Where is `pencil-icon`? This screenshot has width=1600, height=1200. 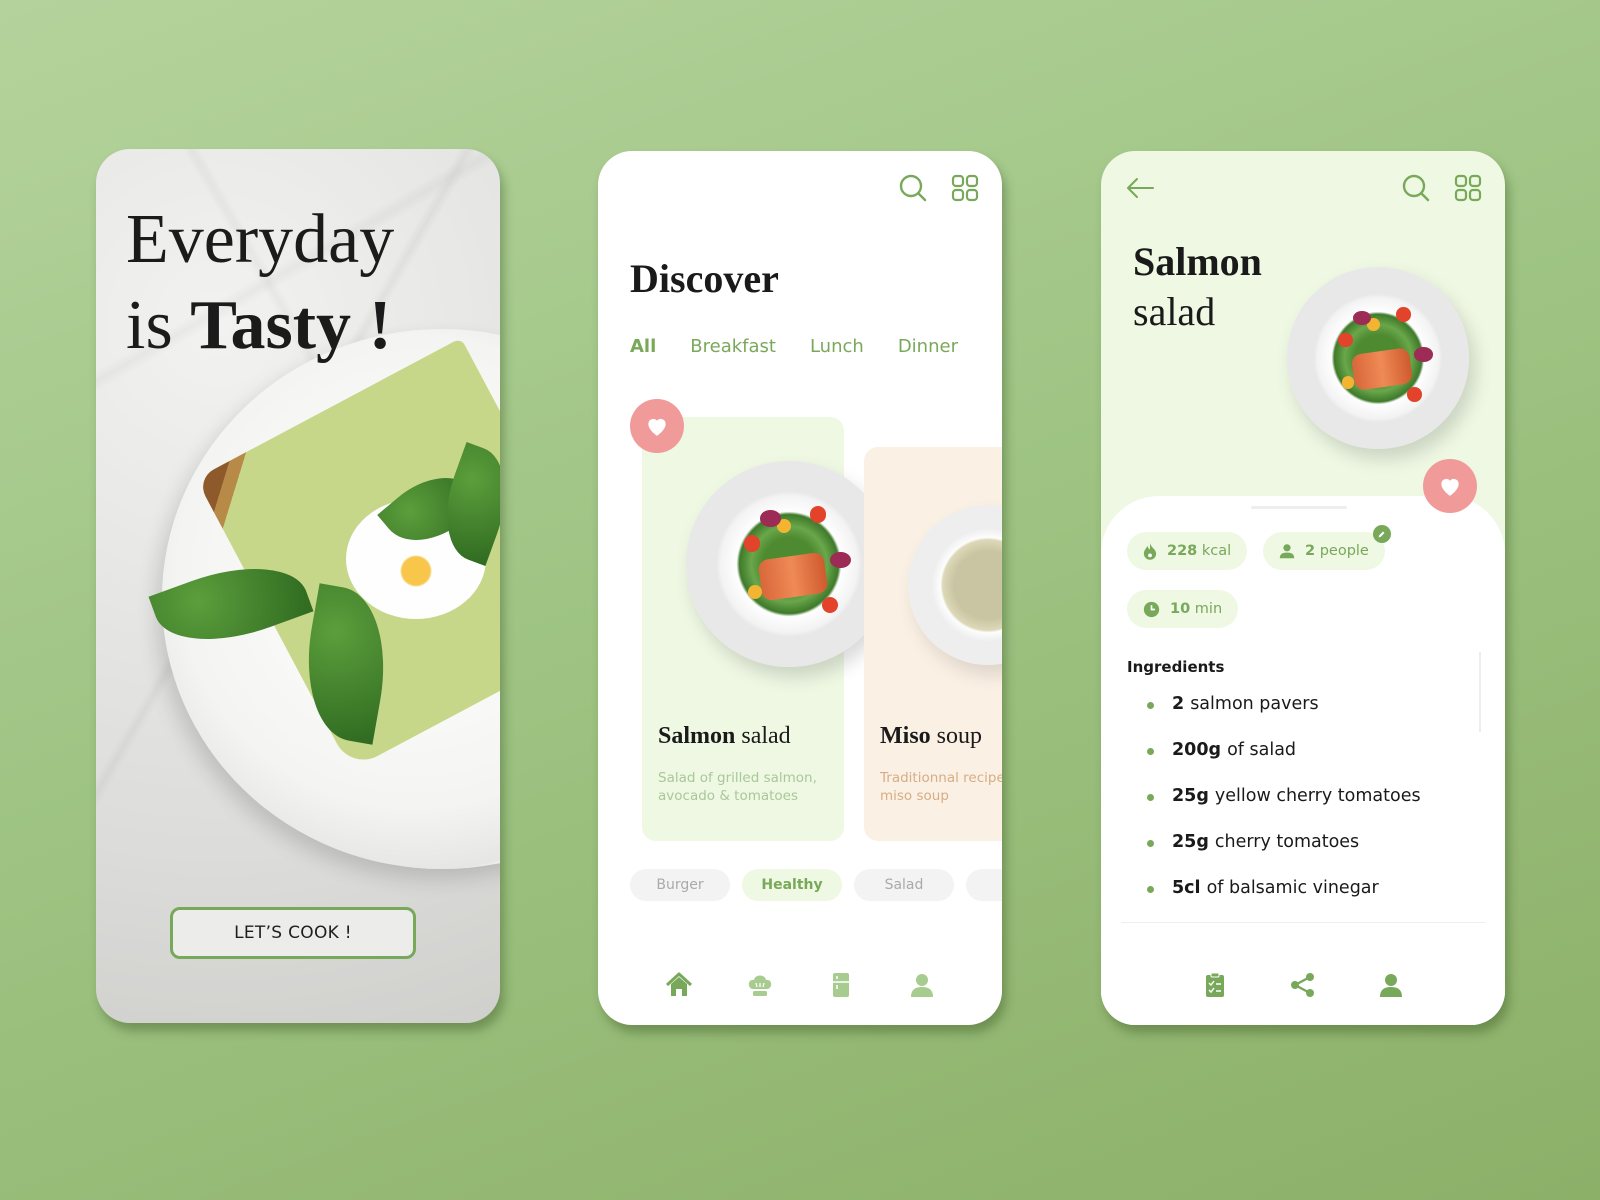
pencil-icon is located at coordinates (1381, 534).